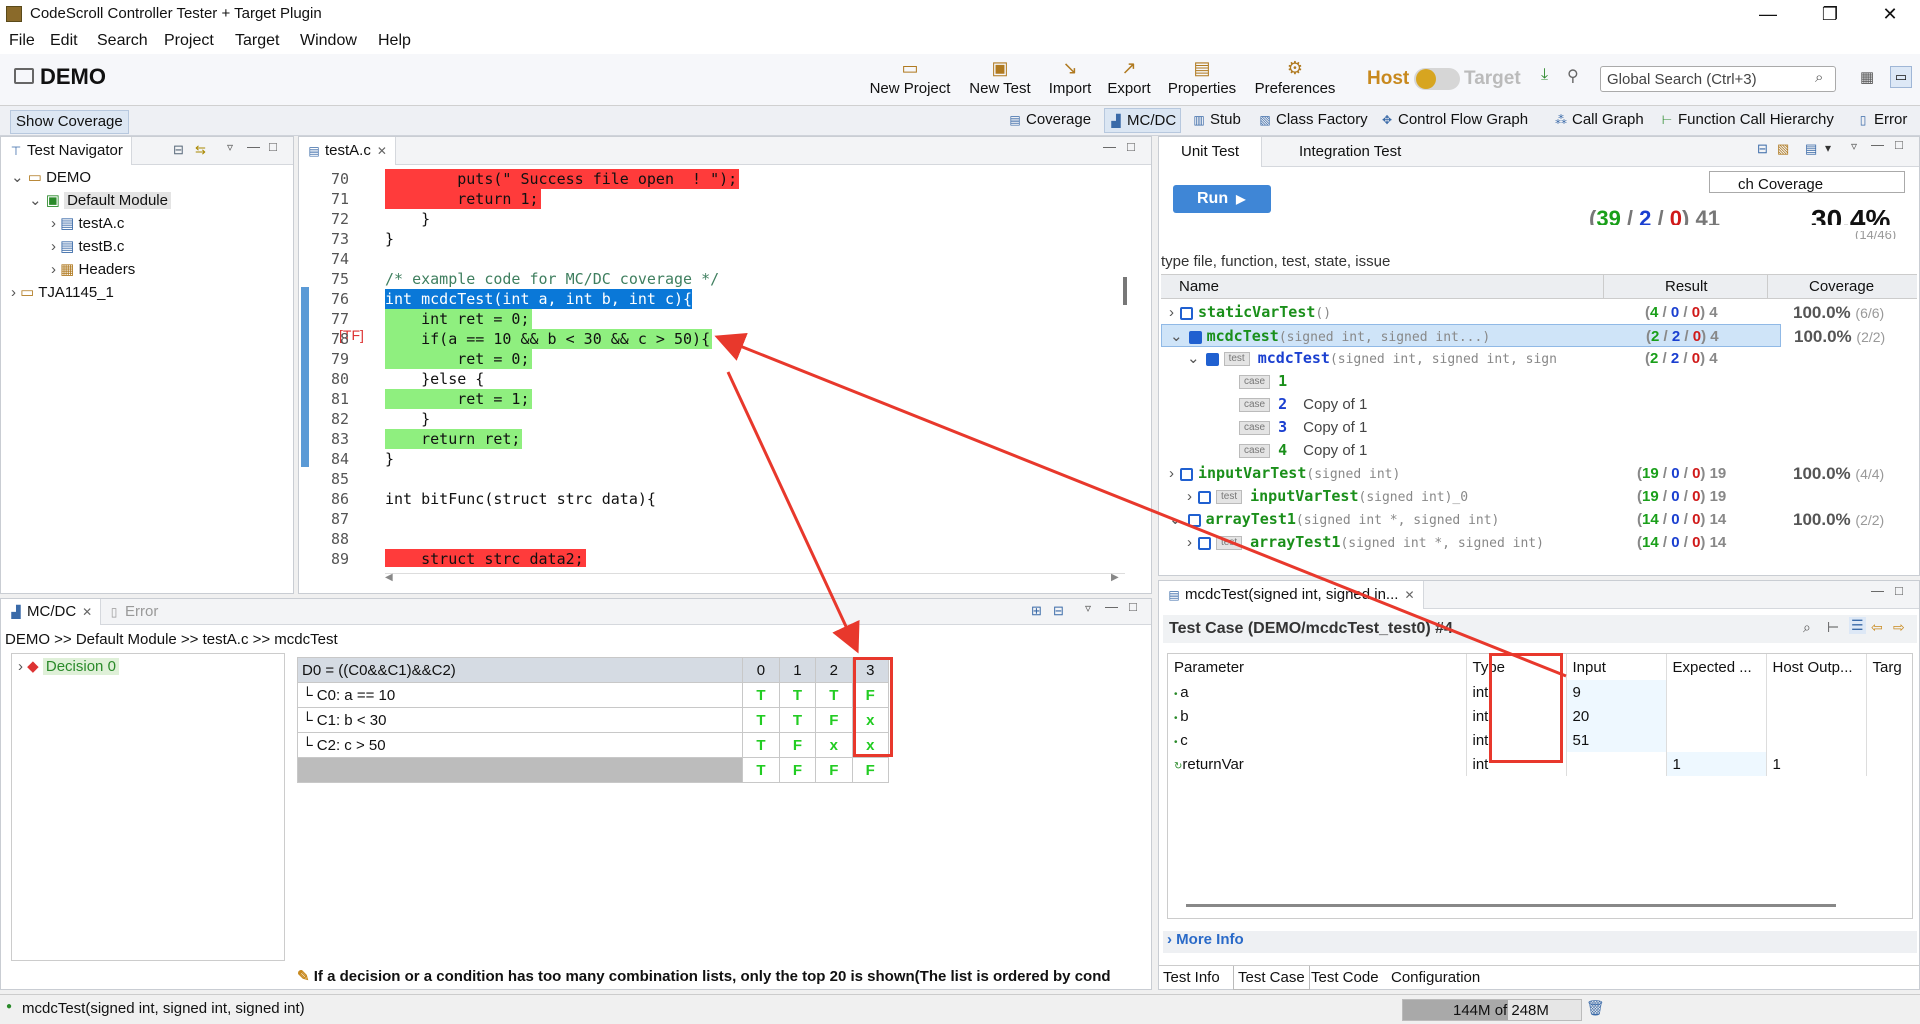  What do you see at coordinates (1435, 977) in the screenshot?
I see `tab-configuration: Configuration` at bounding box center [1435, 977].